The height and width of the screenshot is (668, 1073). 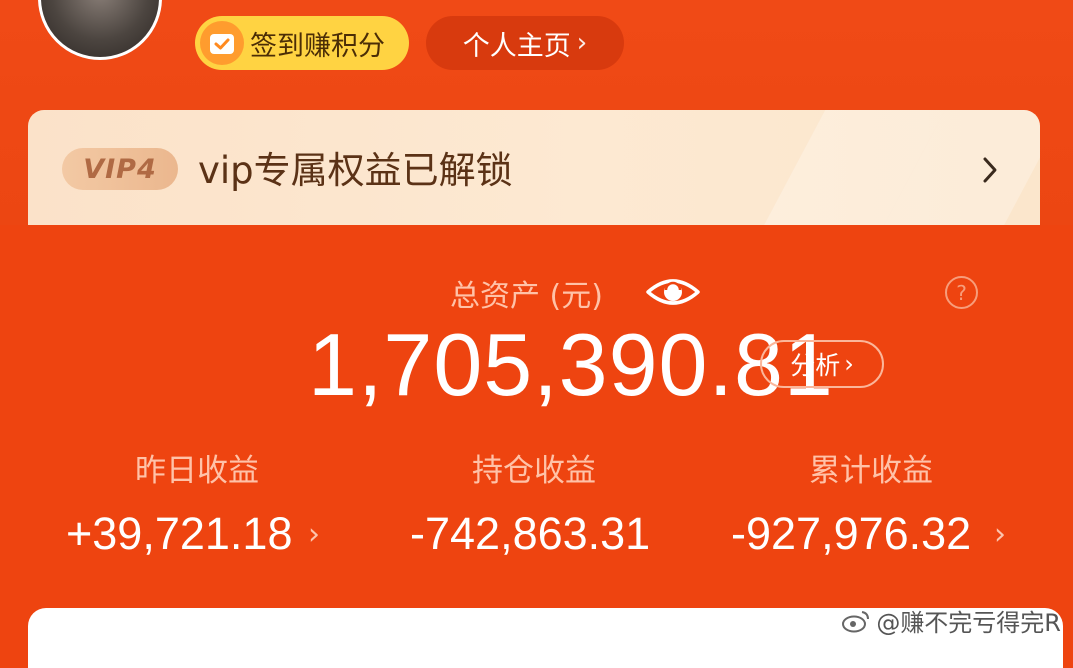 What do you see at coordinates (990, 170) in the screenshot?
I see `chevron-right-icon` at bounding box center [990, 170].